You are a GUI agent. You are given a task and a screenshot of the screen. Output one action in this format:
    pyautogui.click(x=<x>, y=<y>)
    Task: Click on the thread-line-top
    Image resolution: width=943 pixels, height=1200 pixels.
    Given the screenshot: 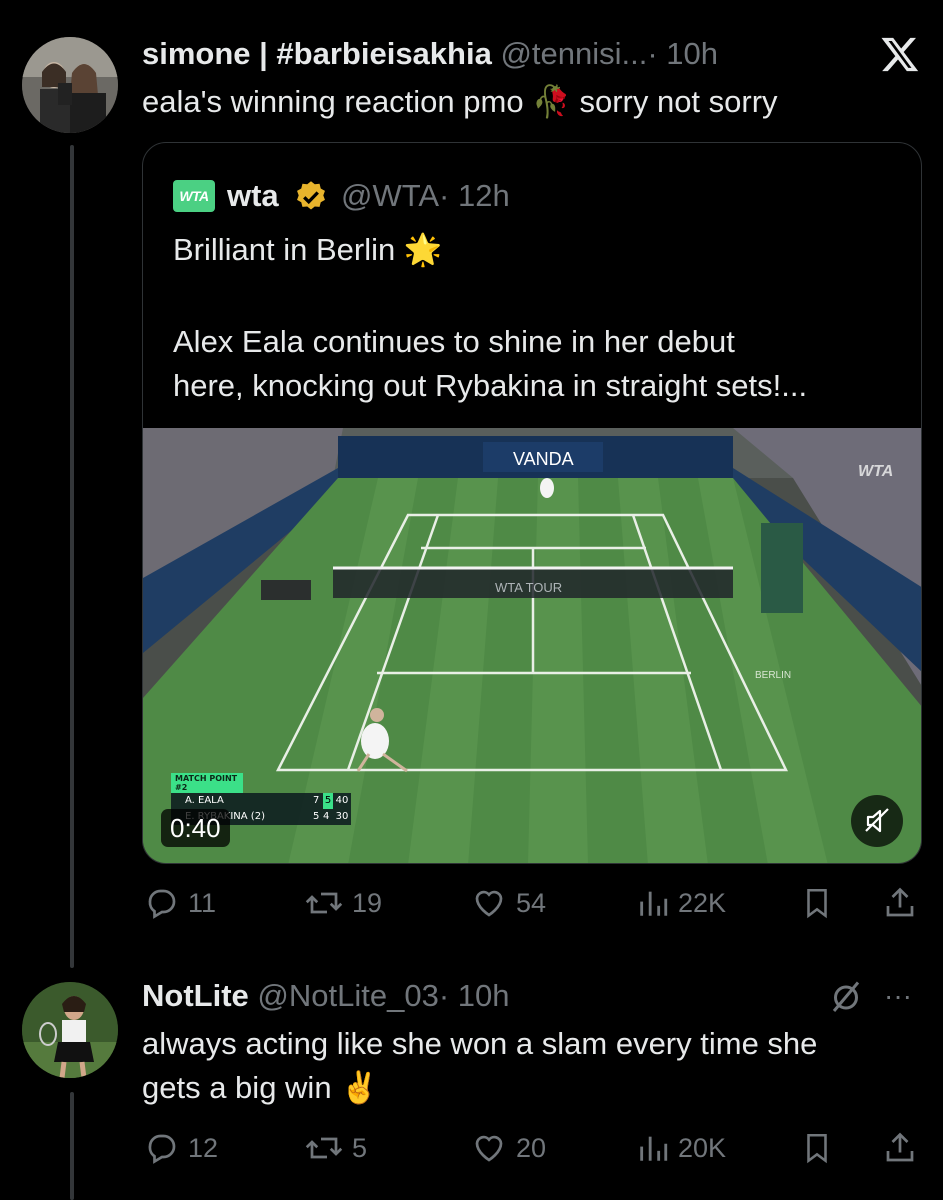 What is the action you would take?
    pyautogui.click(x=72, y=556)
    